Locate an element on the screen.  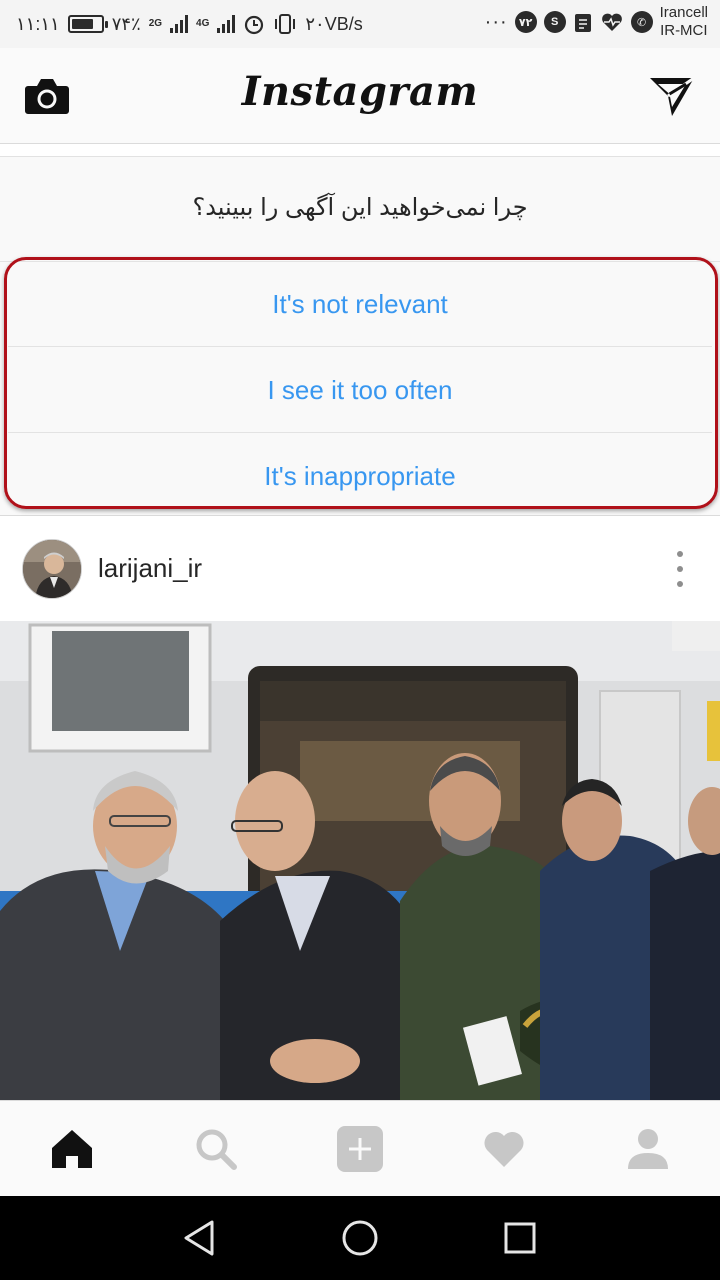
home-icon is located at coordinates (72, 1149).